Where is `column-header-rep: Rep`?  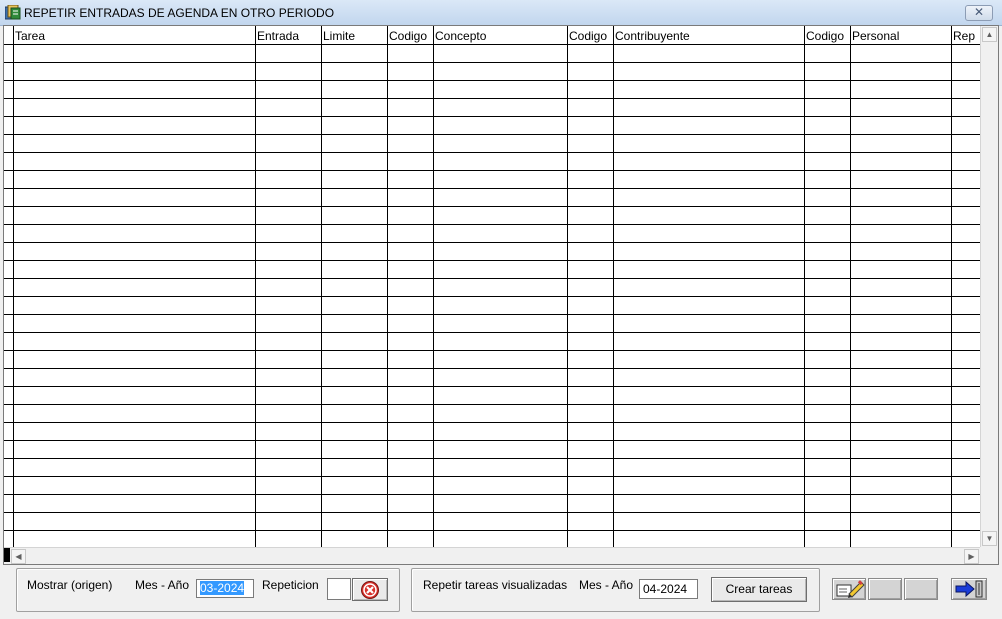 column-header-rep: Rep is located at coordinates (966, 36).